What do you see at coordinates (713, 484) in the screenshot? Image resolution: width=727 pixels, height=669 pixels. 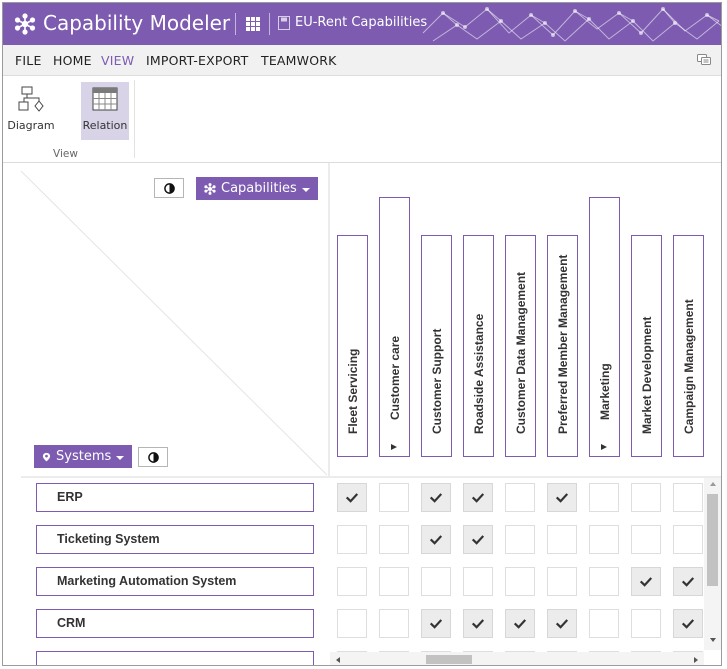 I see `scroll-up-icon` at bounding box center [713, 484].